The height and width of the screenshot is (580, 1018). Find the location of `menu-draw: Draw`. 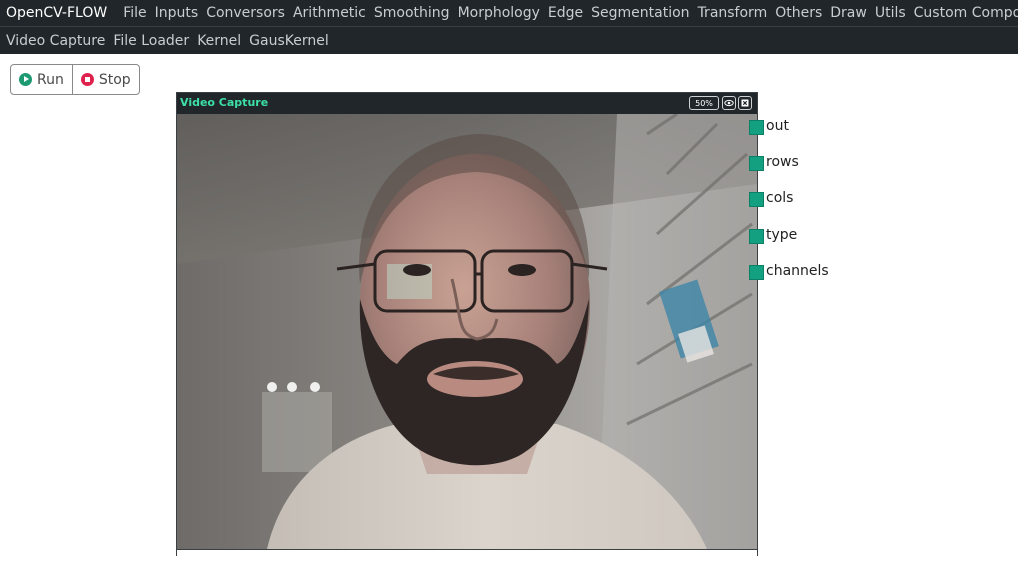

menu-draw: Draw is located at coordinates (848, 13).